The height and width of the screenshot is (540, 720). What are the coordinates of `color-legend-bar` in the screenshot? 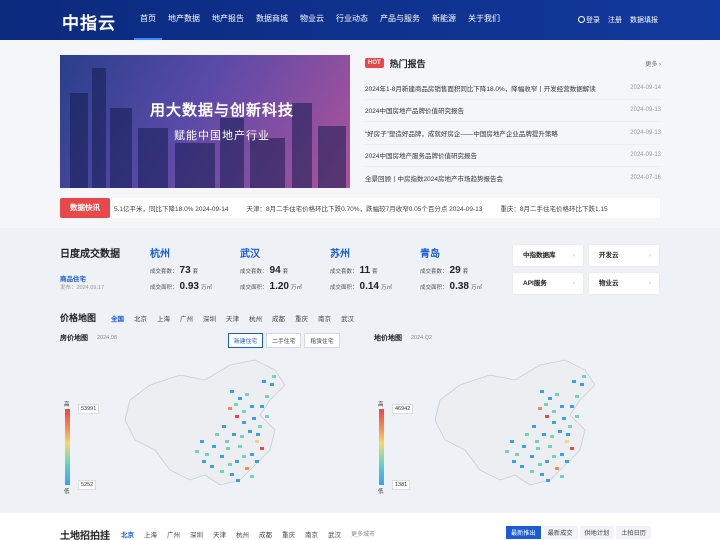 It's located at (381, 447).